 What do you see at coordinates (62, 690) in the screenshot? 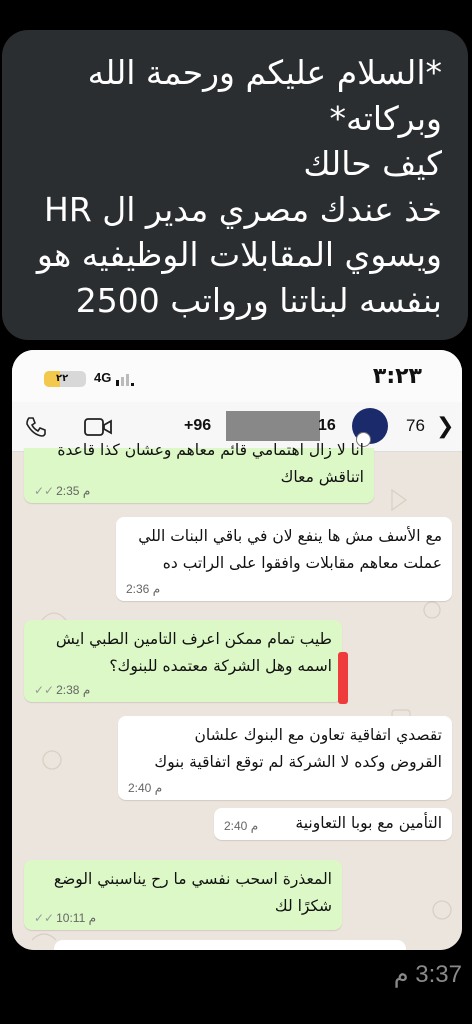
I see `message-time: ✓✓ 2:38 م` at bounding box center [62, 690].